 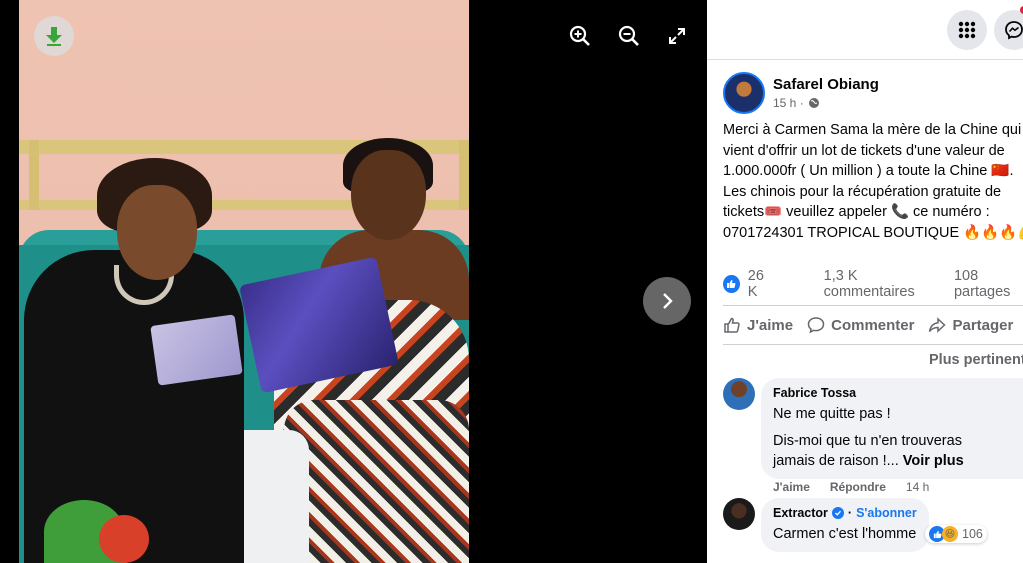 I want to click on comment-like-link: J'aime, so click(x=791, y=487).